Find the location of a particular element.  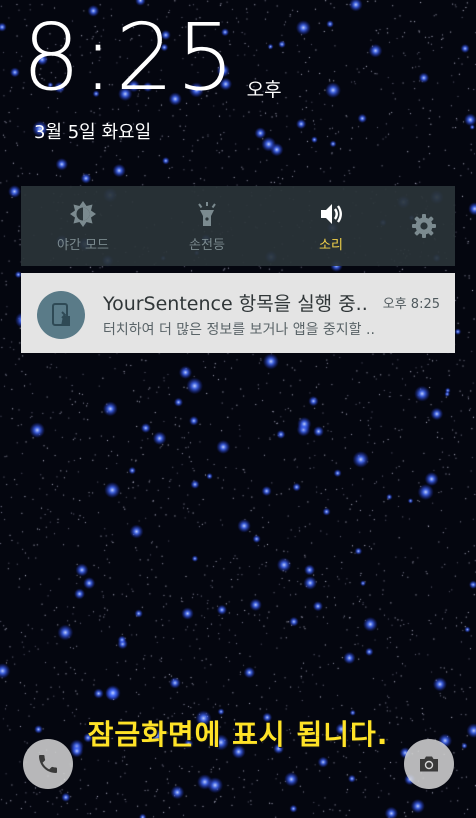

clock-time: 8:25 is located at coordinates (129, 57).